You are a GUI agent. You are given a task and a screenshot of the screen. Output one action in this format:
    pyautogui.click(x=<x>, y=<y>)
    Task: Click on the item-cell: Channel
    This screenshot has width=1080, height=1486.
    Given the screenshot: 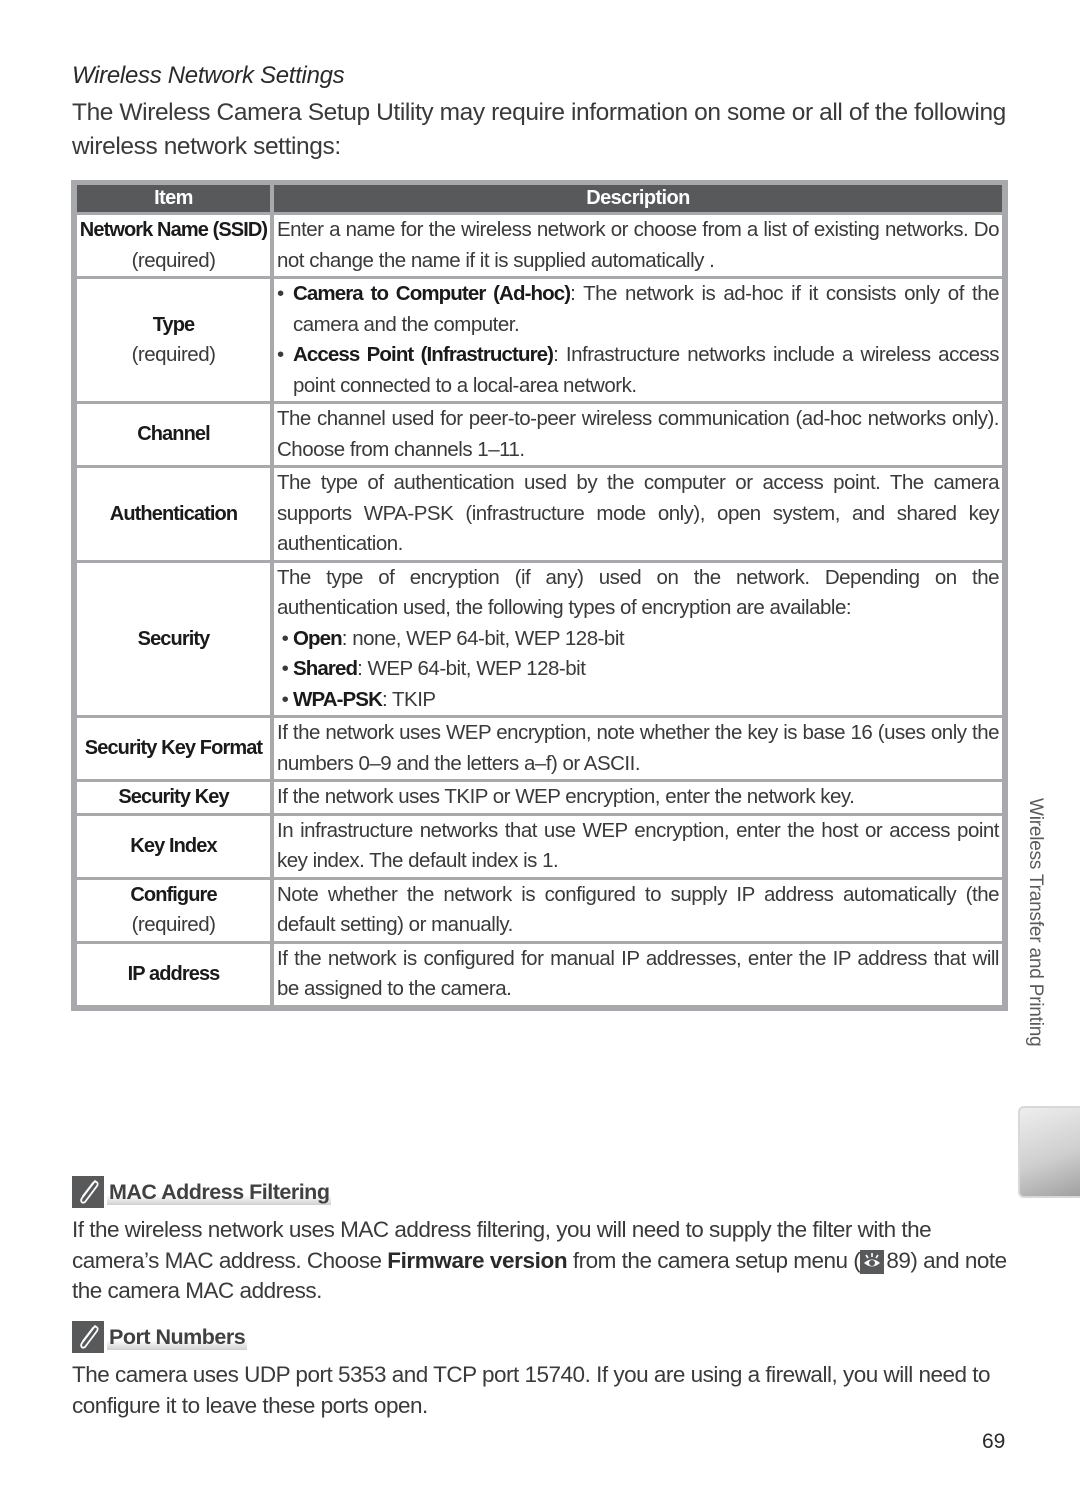 What is the action you would take?
    pyautogui.click(x=175, y=434)
    